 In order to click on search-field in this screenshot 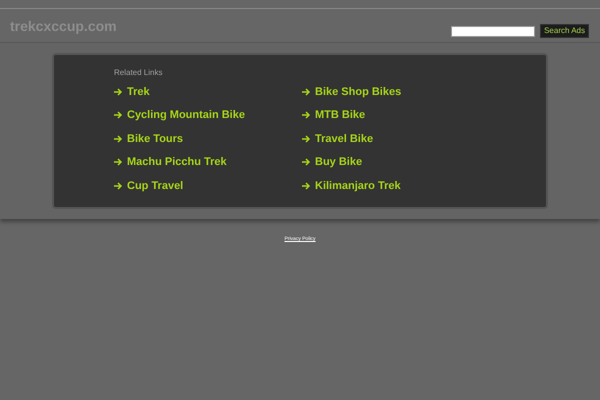, I will do `click(493, 31)`.